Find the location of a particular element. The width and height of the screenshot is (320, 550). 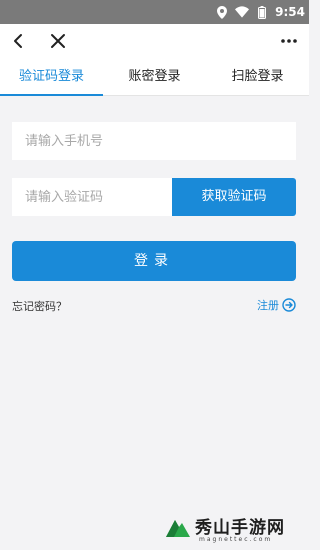

active-tab-indicator is located at coordinates (51, 95).